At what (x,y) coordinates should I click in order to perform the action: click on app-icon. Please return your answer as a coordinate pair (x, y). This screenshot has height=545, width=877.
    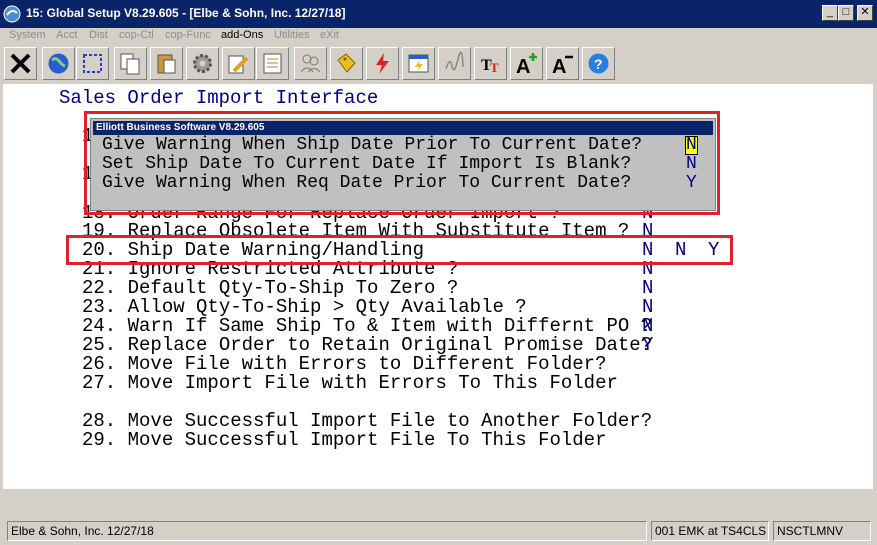
    Looking at the image, I should click on (12, 14).